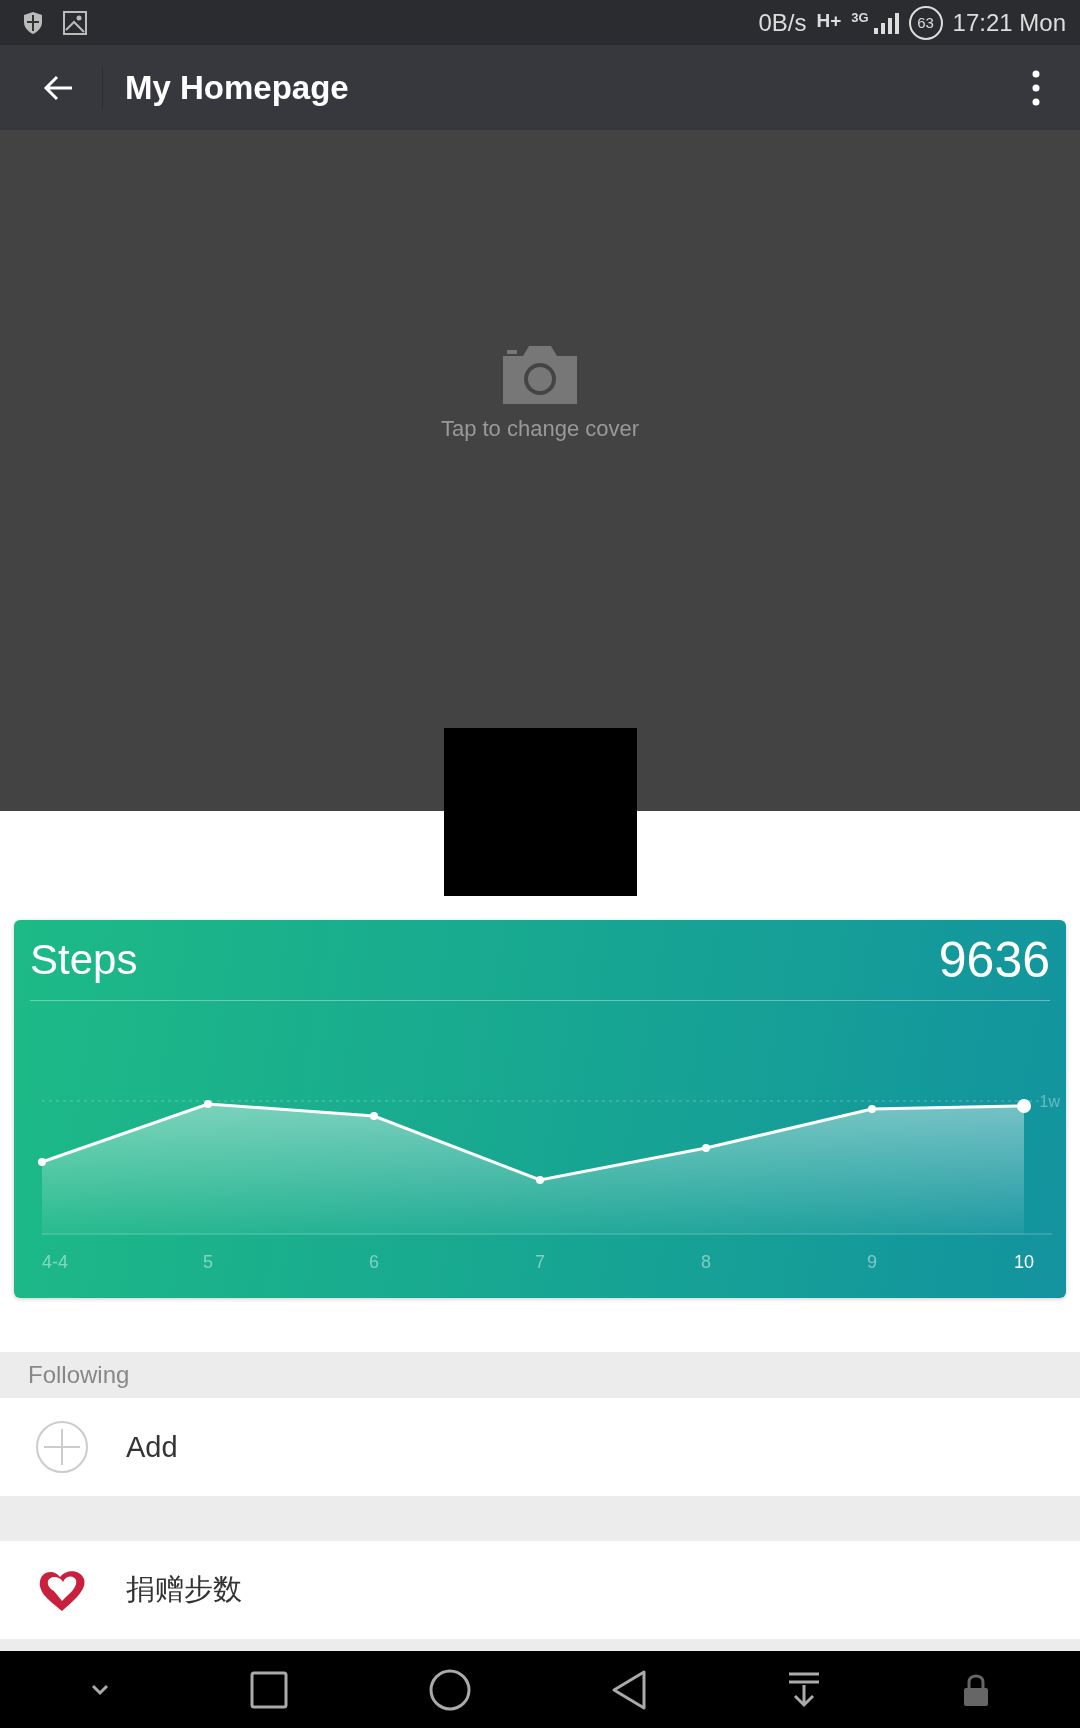 This screenshot has height=1728, width=1080. What do you see at coordinates (79, 1375) in the screenshot?
I see `section-header: Following` at bounding box center [79, 1375].